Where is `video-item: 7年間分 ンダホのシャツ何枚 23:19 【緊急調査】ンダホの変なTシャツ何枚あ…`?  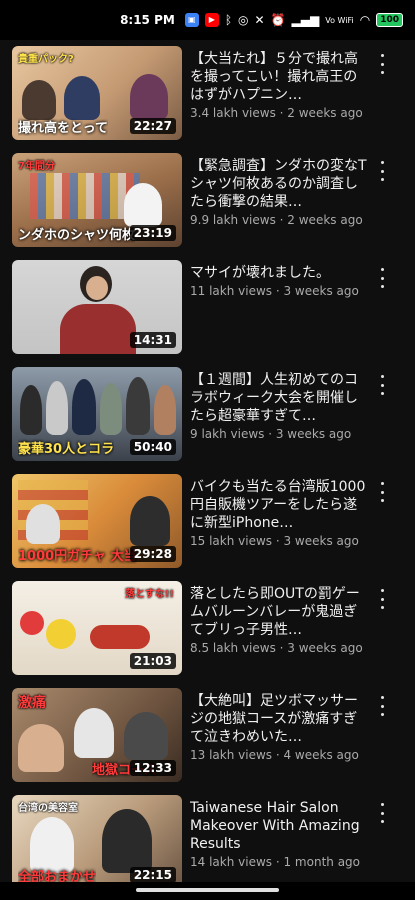
video-item: 7年間分 ンダホのシャツ何枚 23:19 【緊急調査】ンダホの変なTシャツ何枚あ… is located at coordinates (207, 200).